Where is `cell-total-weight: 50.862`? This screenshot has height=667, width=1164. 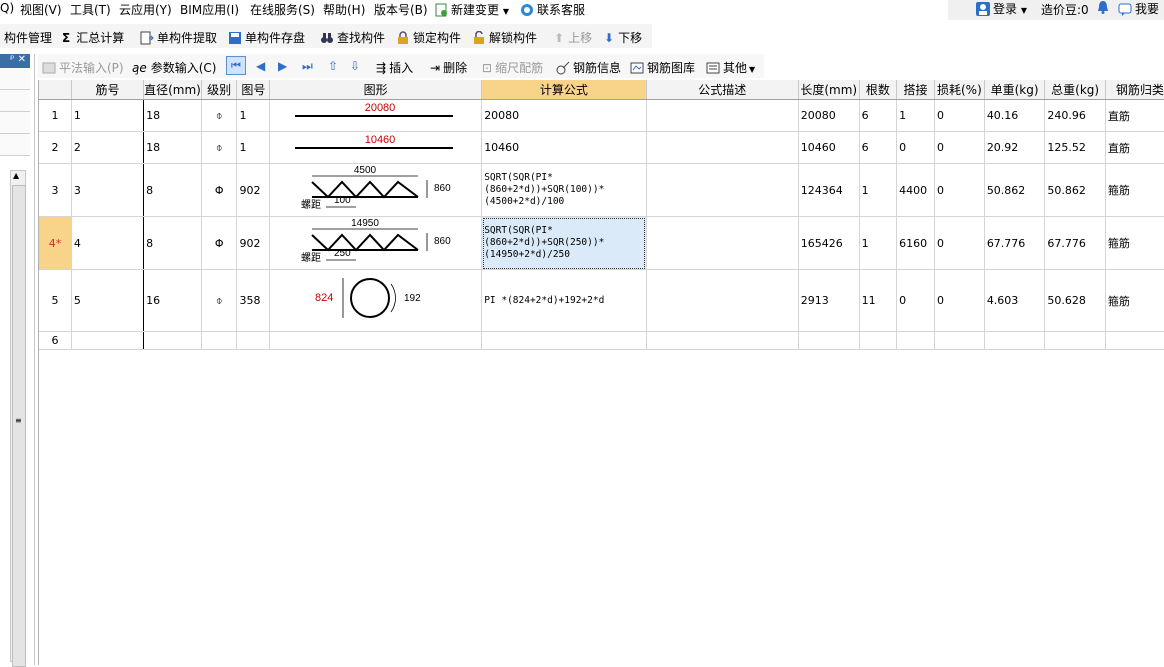
cell-total-weight: 50.862 is located at coordinates (1075, 190).